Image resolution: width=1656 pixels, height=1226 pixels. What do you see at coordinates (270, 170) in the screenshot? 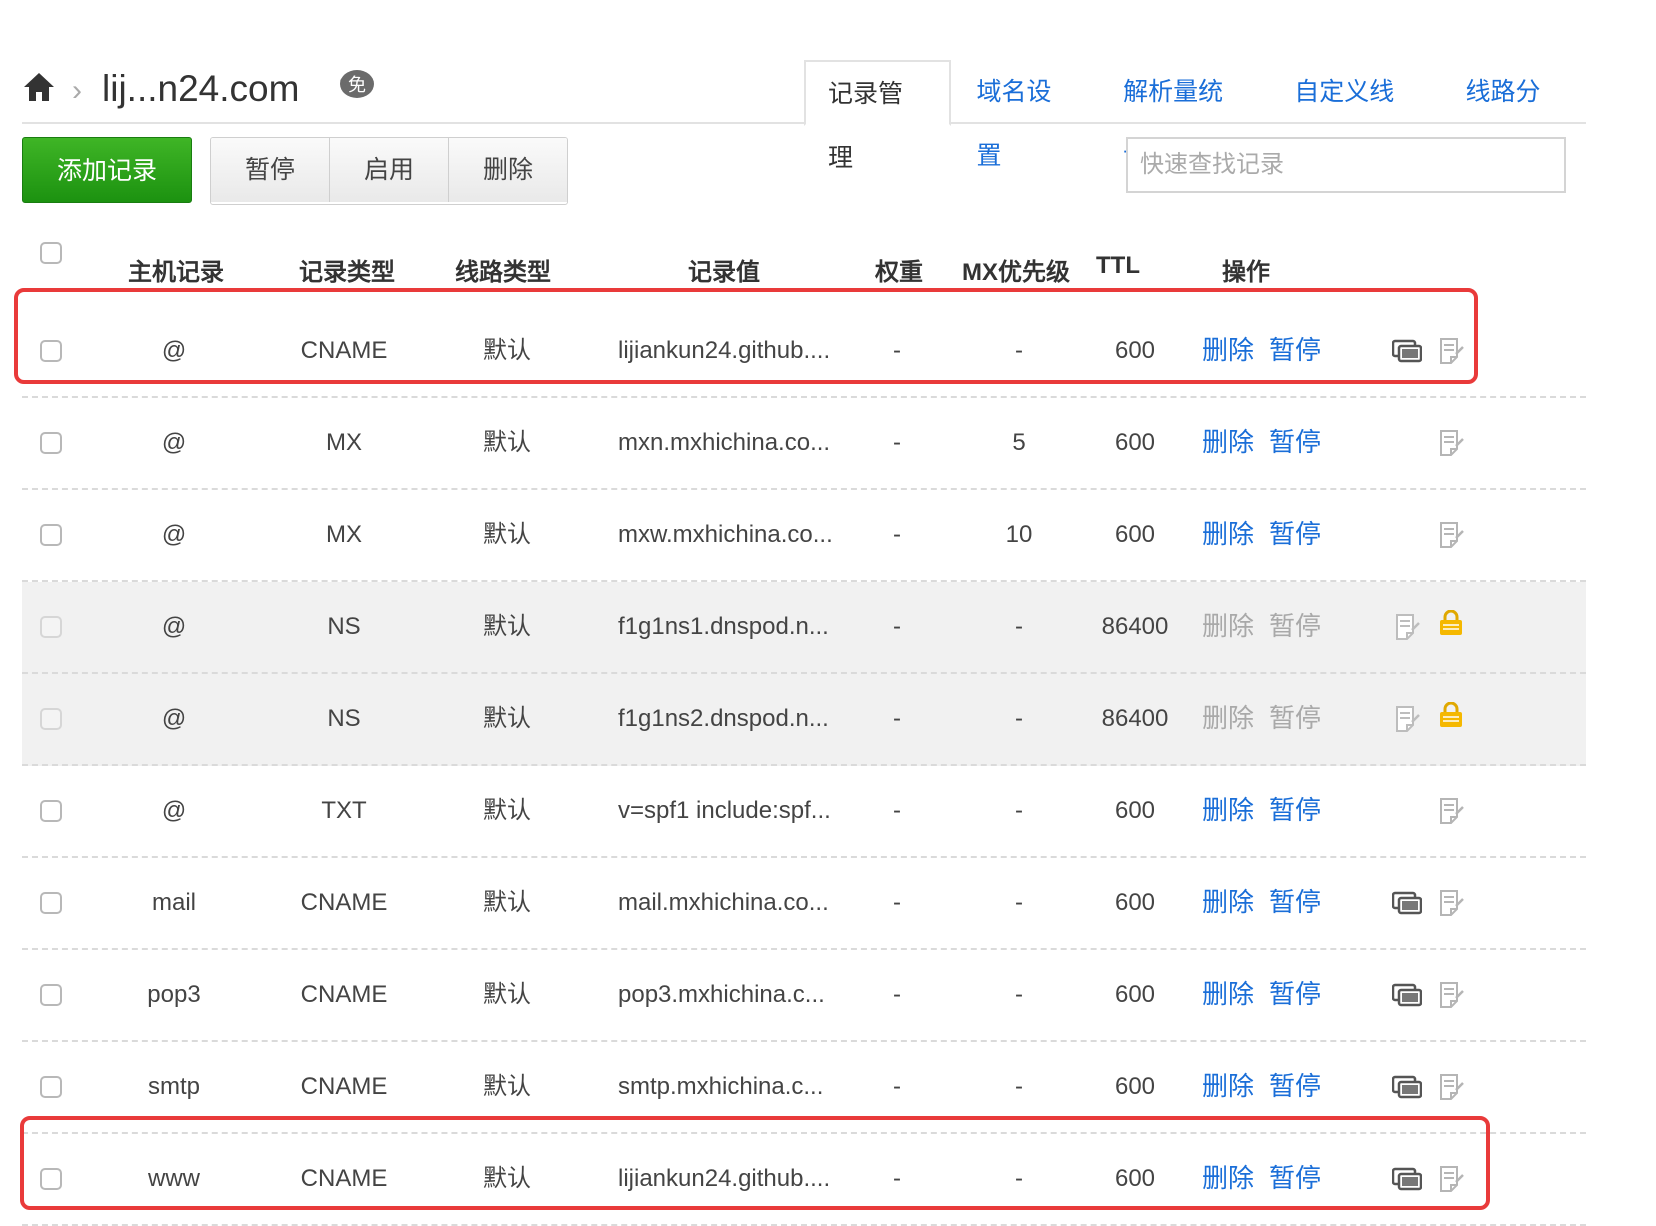
I see `pause-button: 暂停` at bounding box center [270, 170].